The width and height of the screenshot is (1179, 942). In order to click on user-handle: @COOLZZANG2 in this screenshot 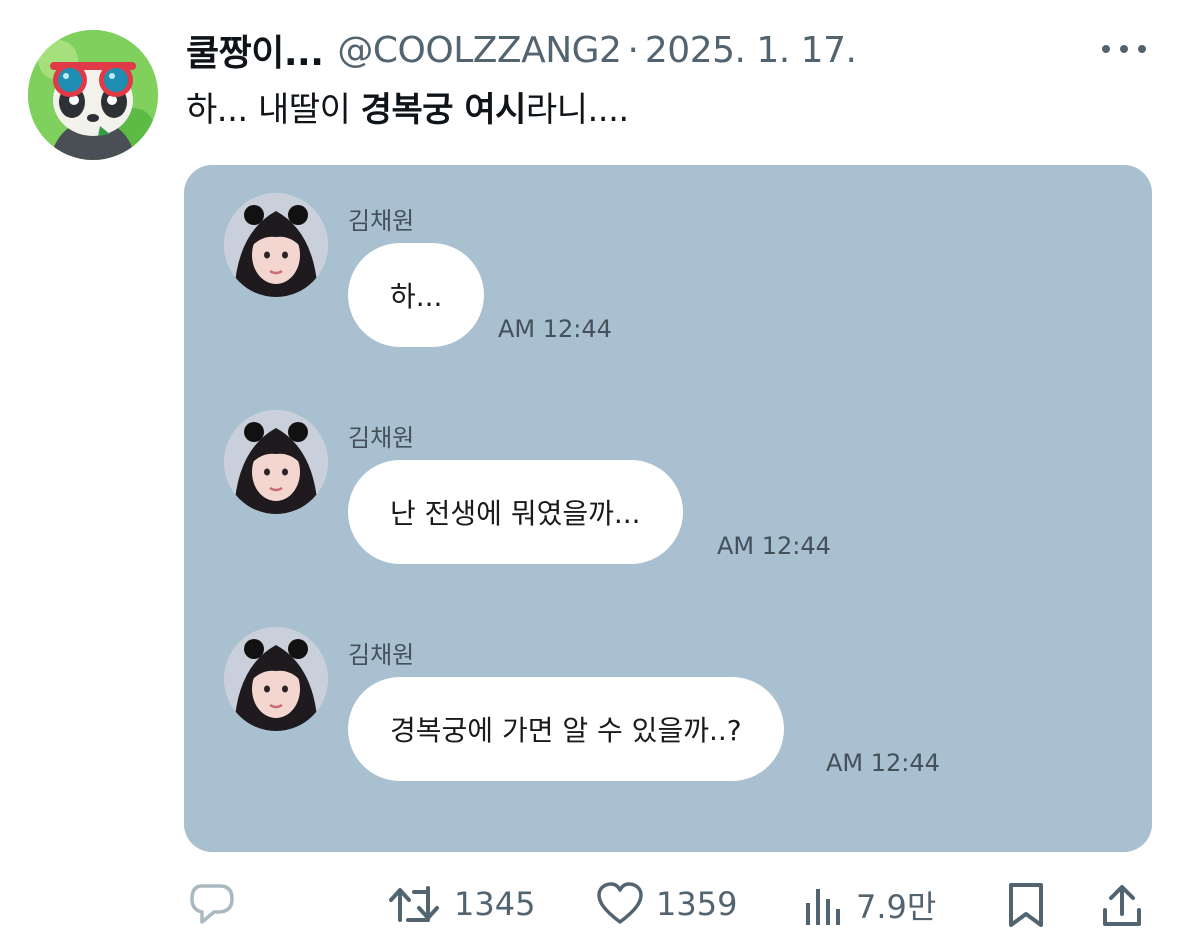, I will do `click(479, 50)`.